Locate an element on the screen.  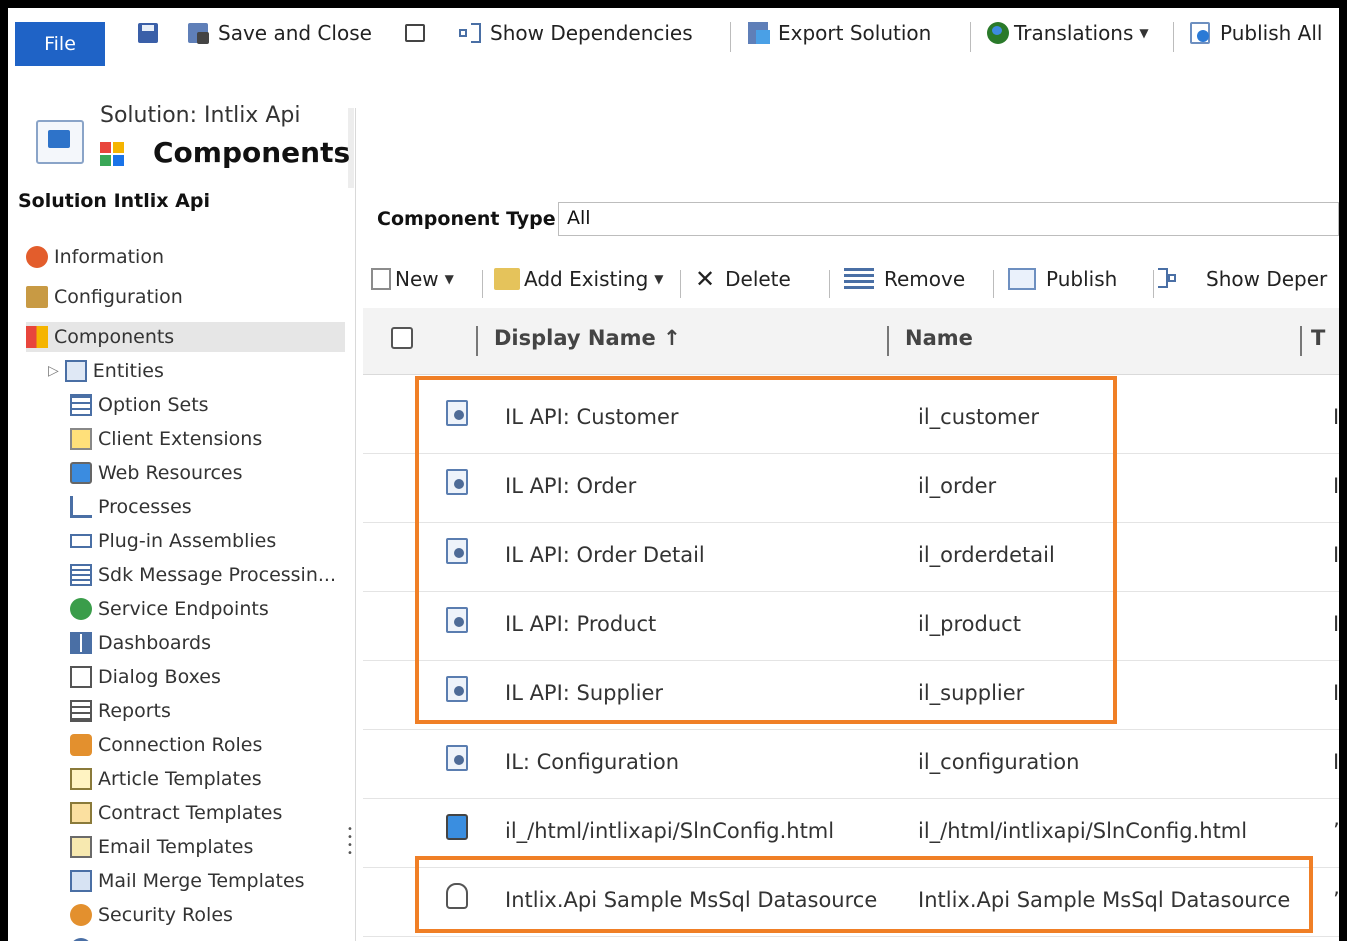
nav-item-web-resources: Web Resources is located at coordinates (156, 473).